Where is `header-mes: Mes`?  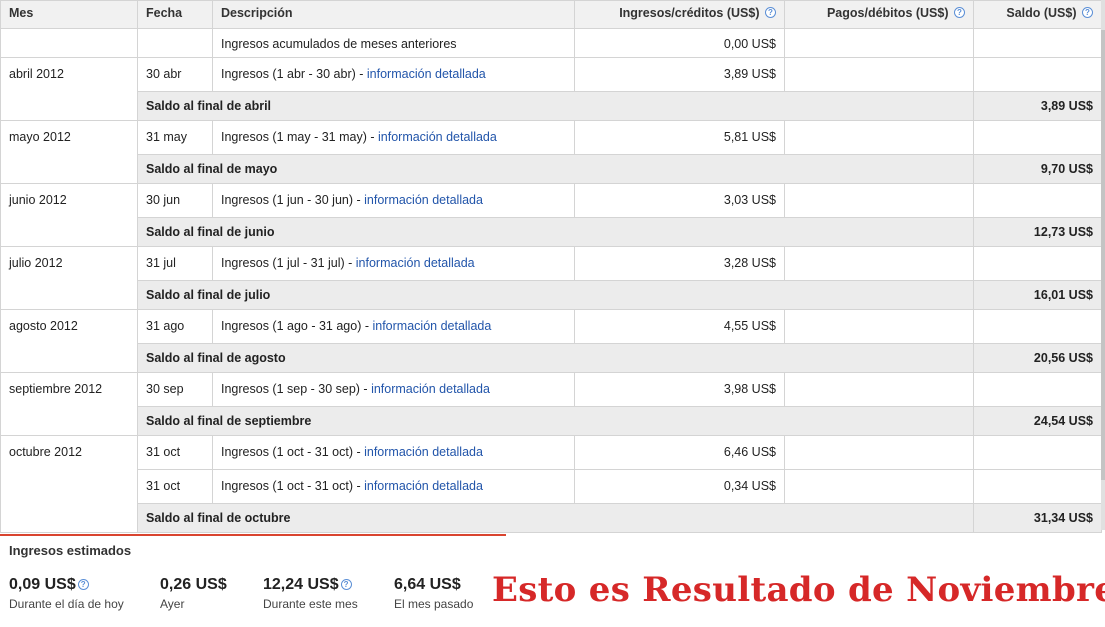 header-mes: Mes is located at coordinates (69, 14).